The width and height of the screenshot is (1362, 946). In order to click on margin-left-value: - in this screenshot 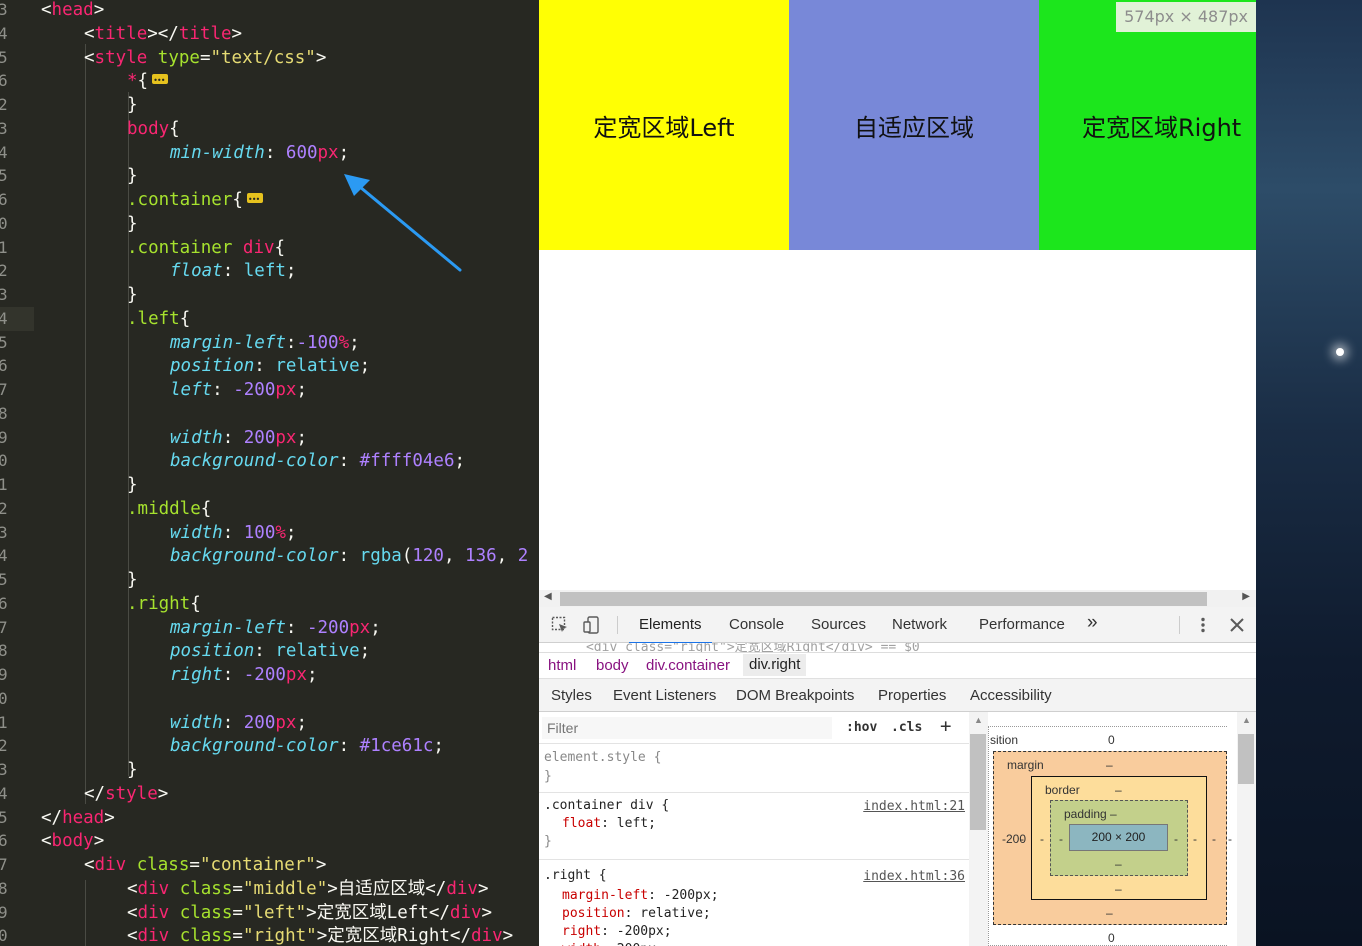, I will do `click(1042, 839)`.